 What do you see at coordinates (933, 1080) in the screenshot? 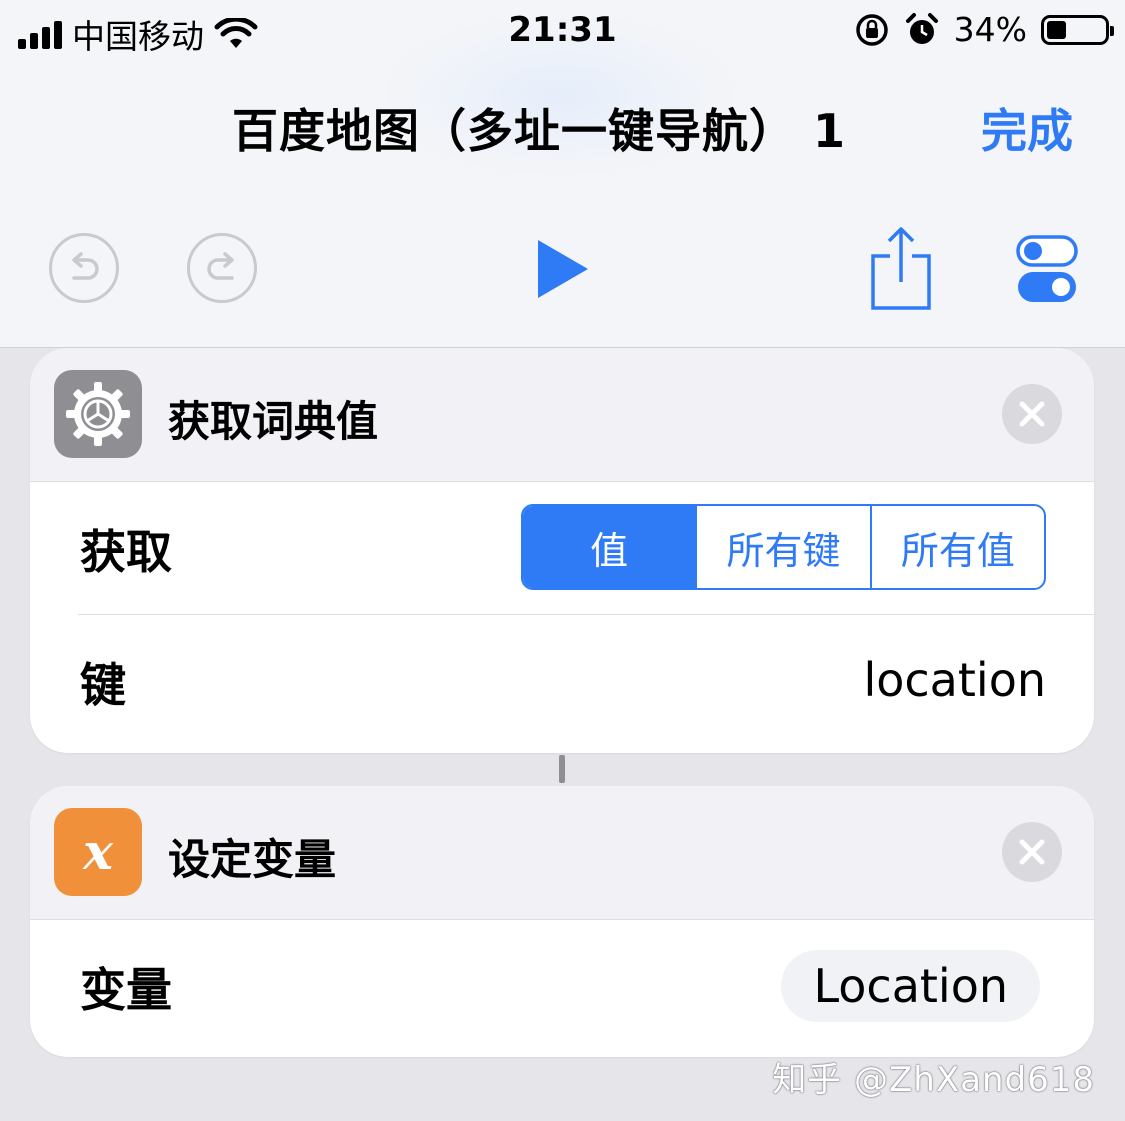
I see `watermark: 知乎 @ZhXand618` at bounding box center [933, 1080].